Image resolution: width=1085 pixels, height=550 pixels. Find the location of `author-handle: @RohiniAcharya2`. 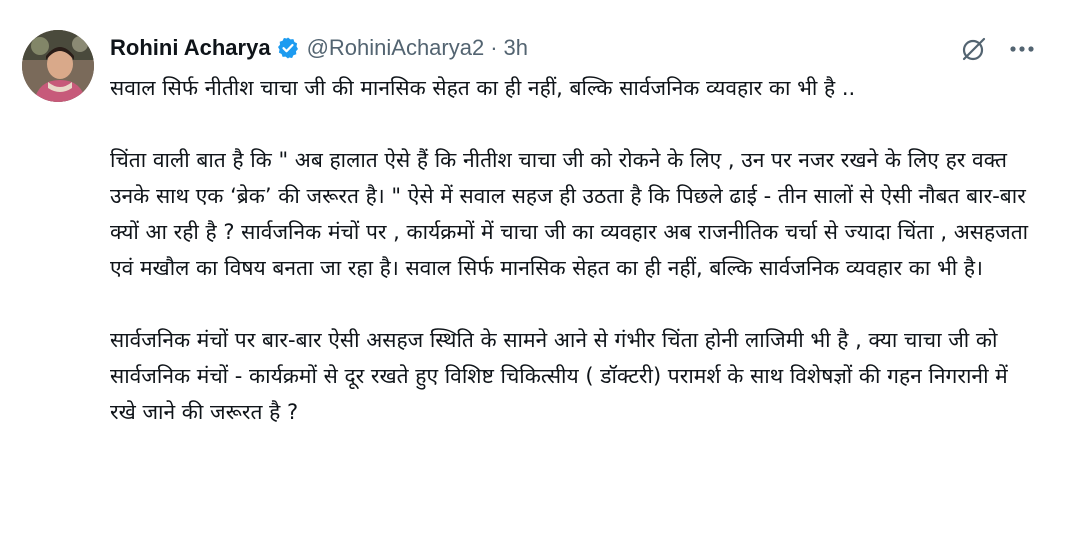

author-handle: @RohiniAcharya2 is located at coordinates (396, 48).